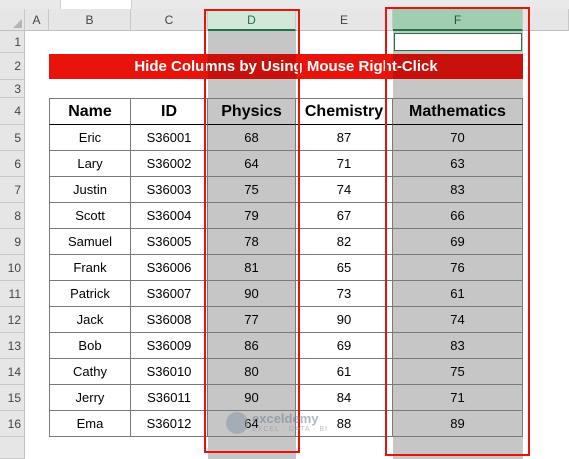  What do you see at coordinates (90, 190) in the screenshot?
I see `table-cell: Justin` at bounding box center [90, 190].